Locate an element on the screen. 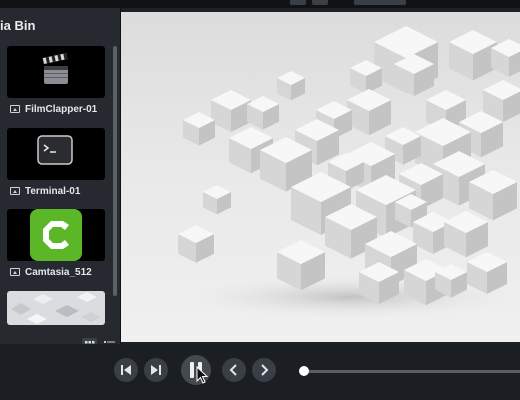 The width and height of the screenshot is (520, 400). filmclapper-thumbnail is located at coordinates (56, 72).